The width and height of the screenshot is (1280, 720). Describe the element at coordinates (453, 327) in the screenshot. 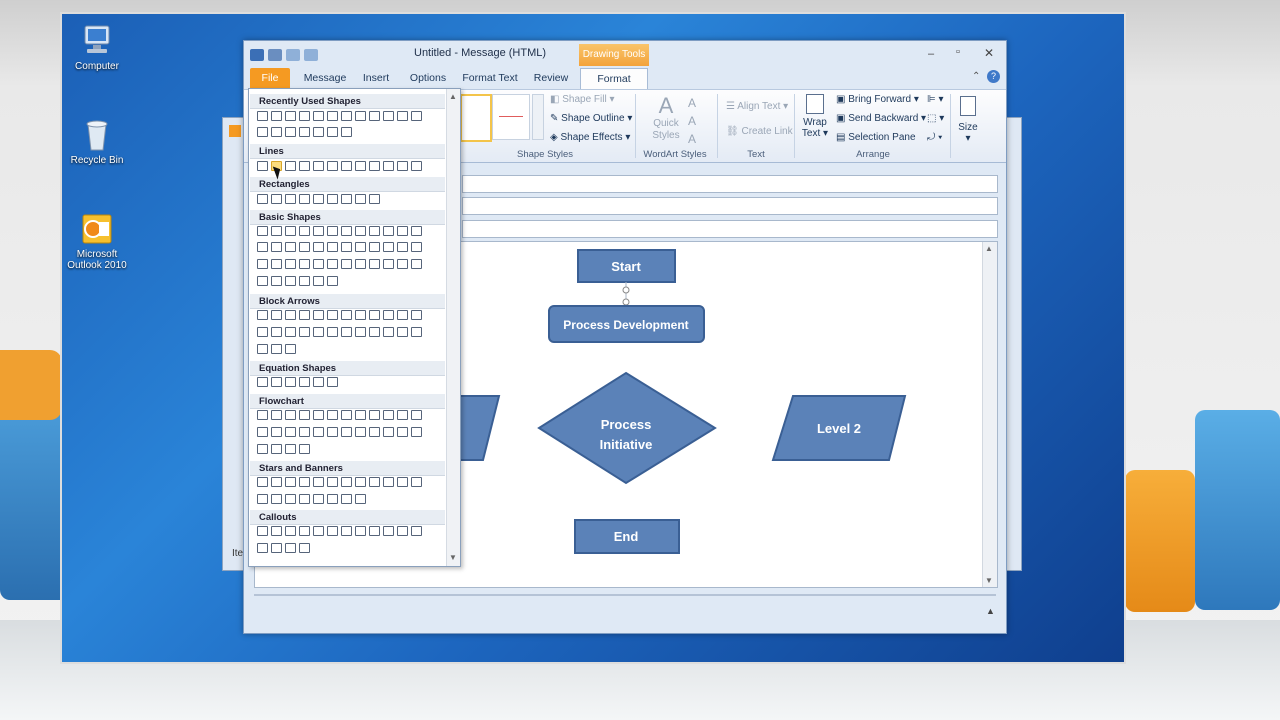

I see `gallery-scrollbar: ▲ ▼` at that location.